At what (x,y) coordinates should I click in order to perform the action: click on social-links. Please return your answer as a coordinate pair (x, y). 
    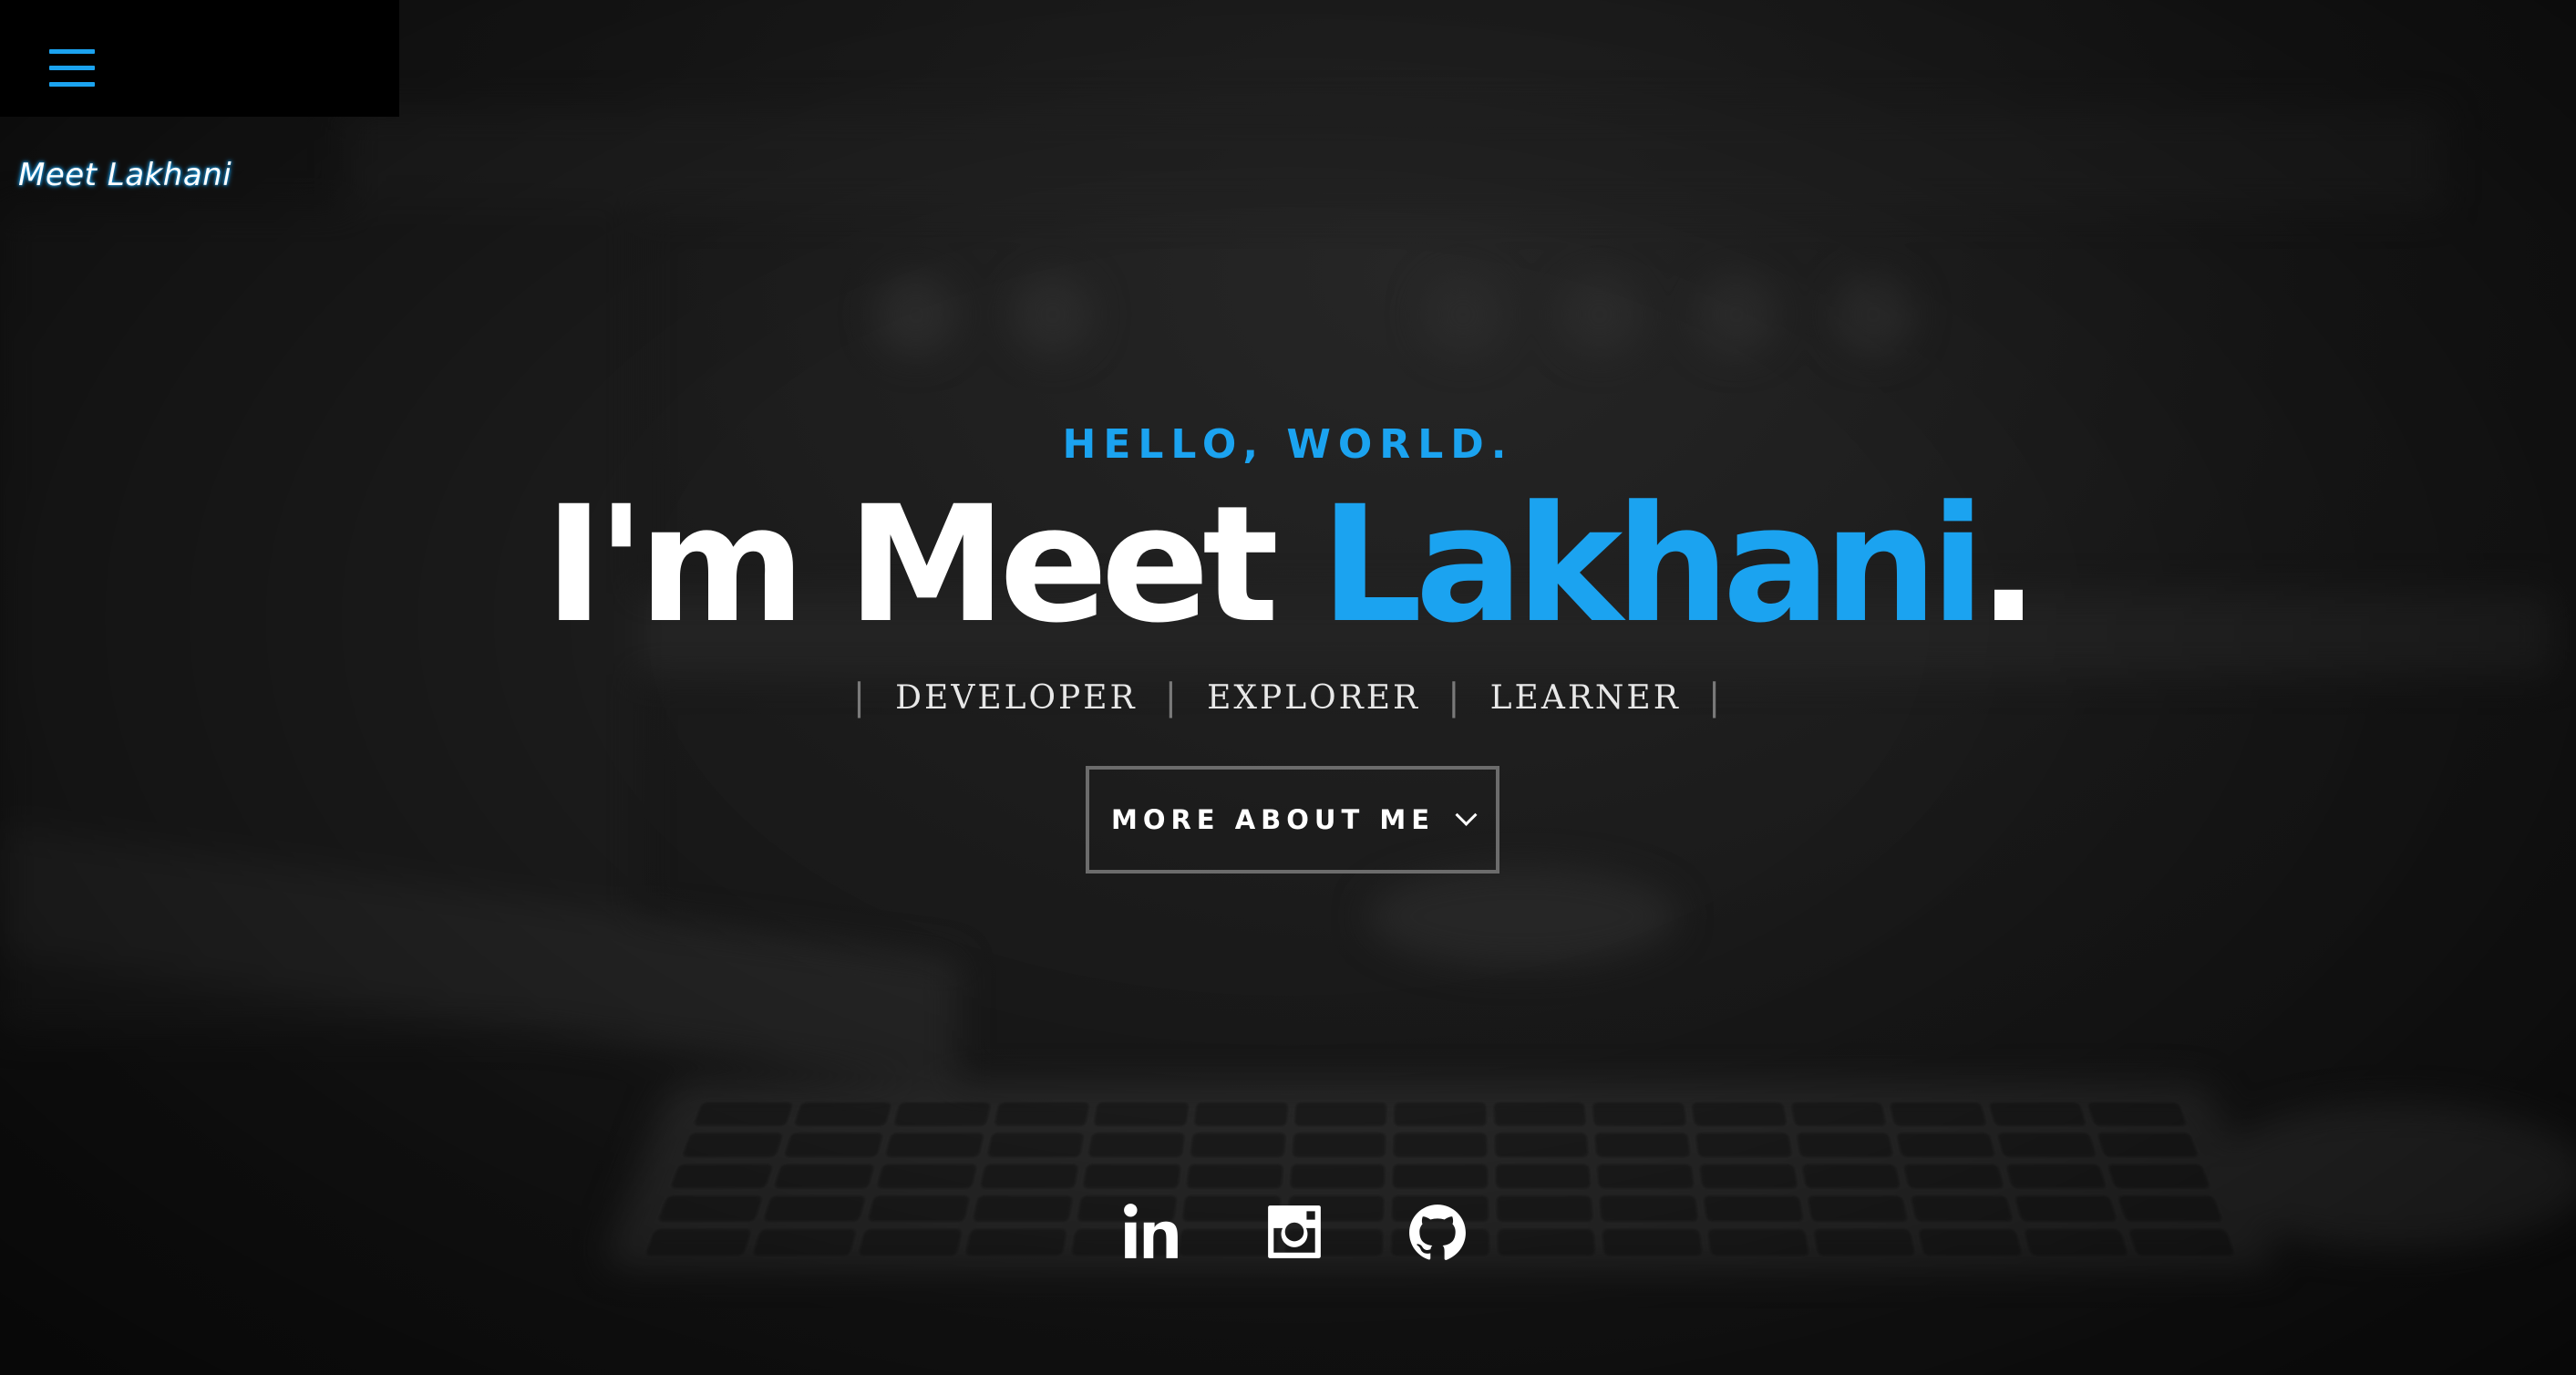
    Looking at the image, I should click on (1294, 1232).